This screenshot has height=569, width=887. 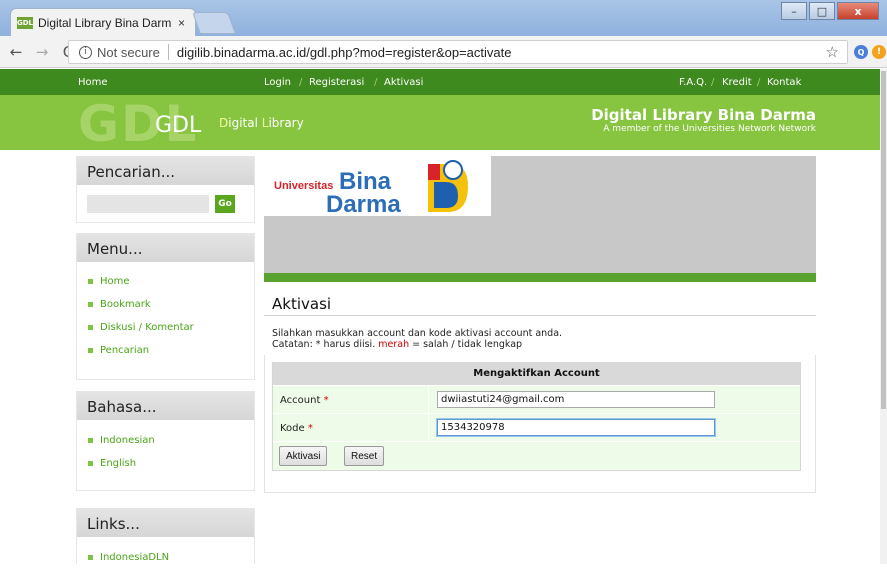 I want to click on menu-item-label: Diskusi / Komentar, so click(x=147, y=327).